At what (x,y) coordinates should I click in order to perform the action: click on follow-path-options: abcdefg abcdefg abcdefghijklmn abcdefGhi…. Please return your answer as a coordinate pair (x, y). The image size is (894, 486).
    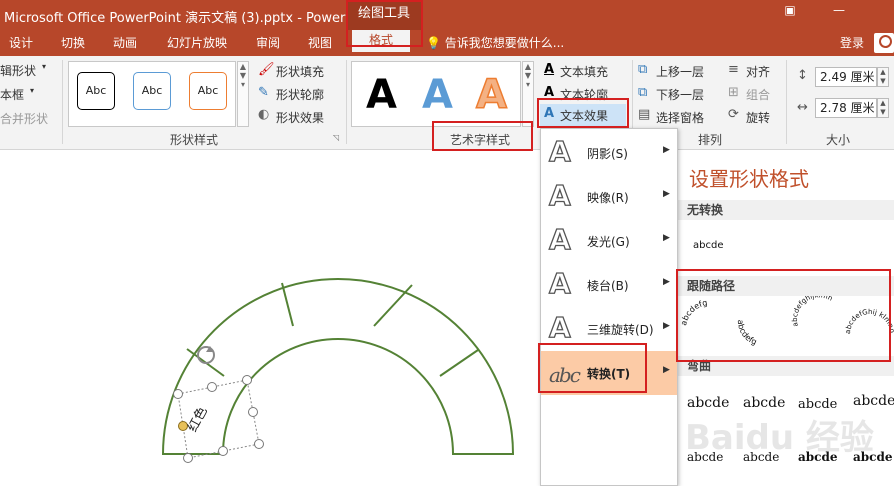
    Looking at the image, I should click on (787, 321).